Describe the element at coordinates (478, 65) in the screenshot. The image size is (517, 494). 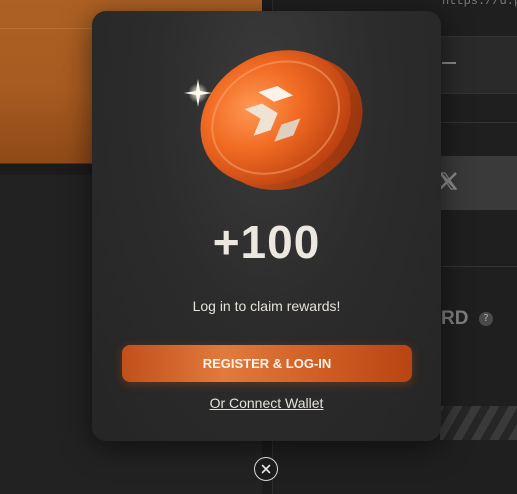
I see `background-field` at that location.